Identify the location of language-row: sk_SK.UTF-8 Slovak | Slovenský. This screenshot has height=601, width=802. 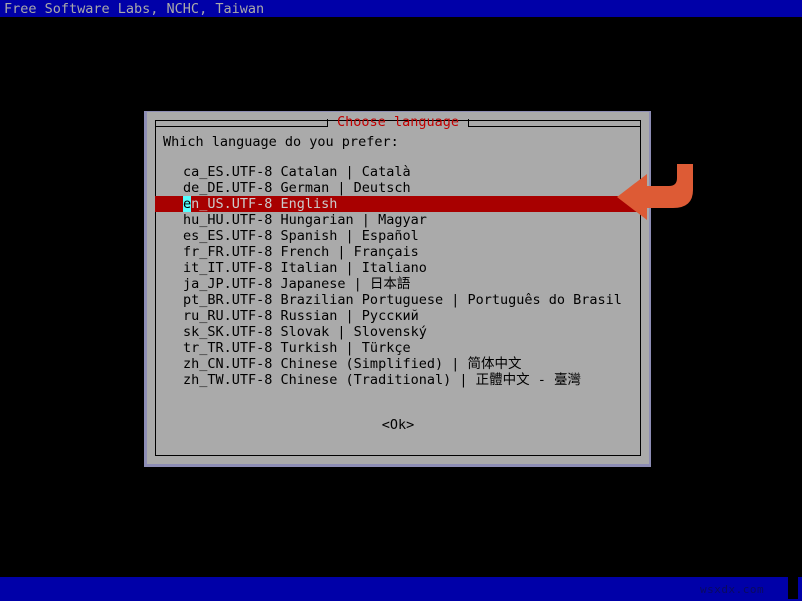
(397, 332).